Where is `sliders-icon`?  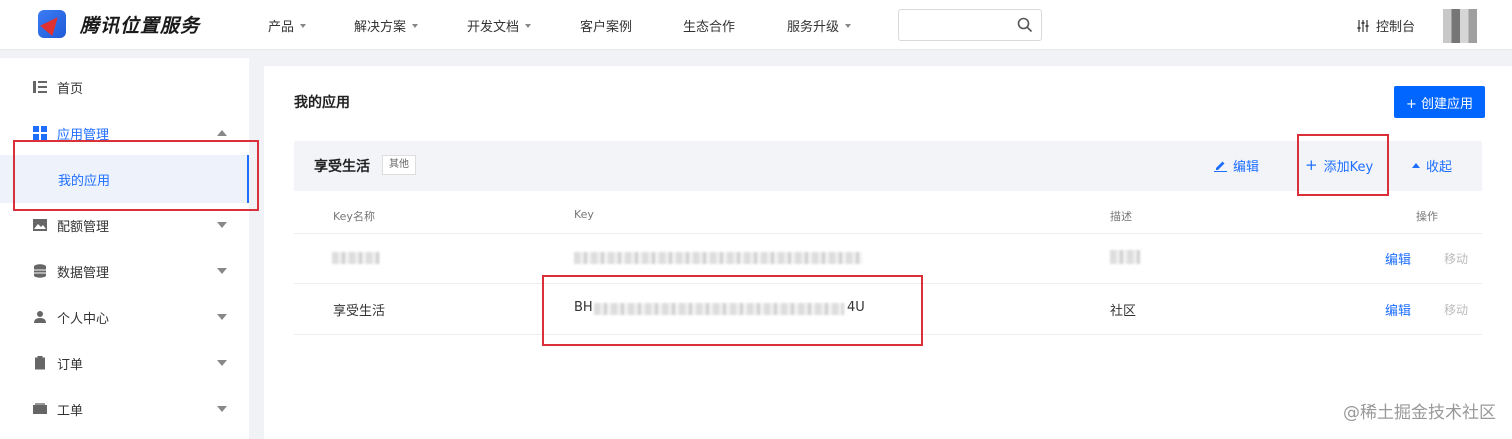
sliders-icon is located at coordinates (1363, 25).